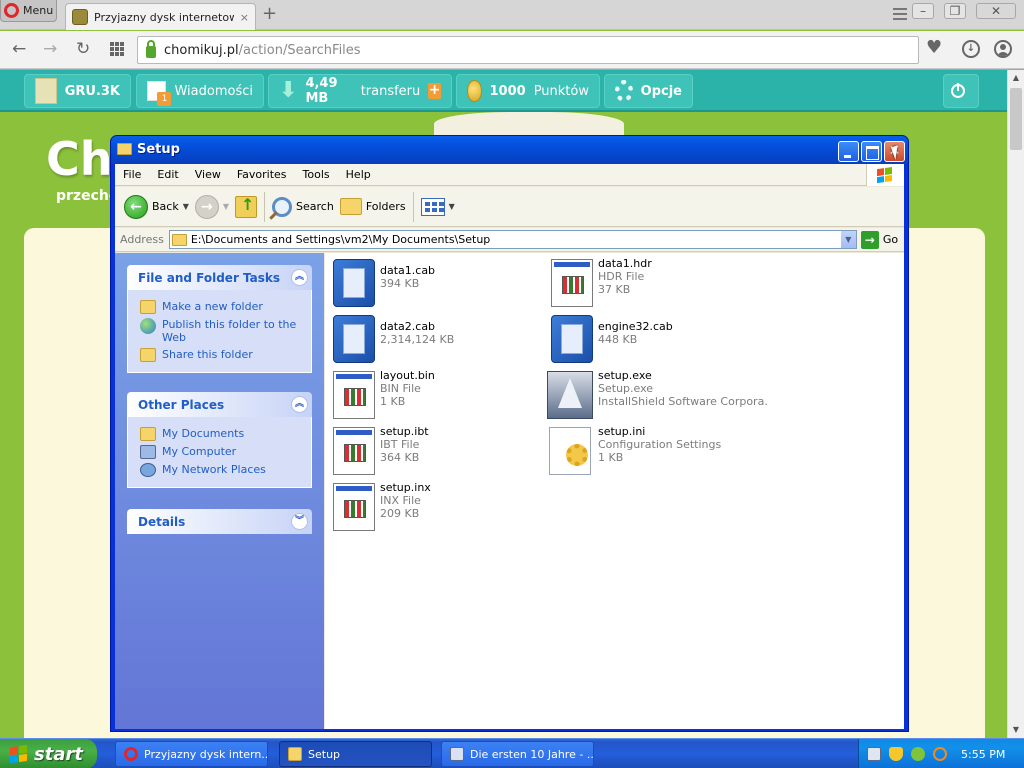  I want to click on bookmark-heart-icon: ♥, so click(934, 48).